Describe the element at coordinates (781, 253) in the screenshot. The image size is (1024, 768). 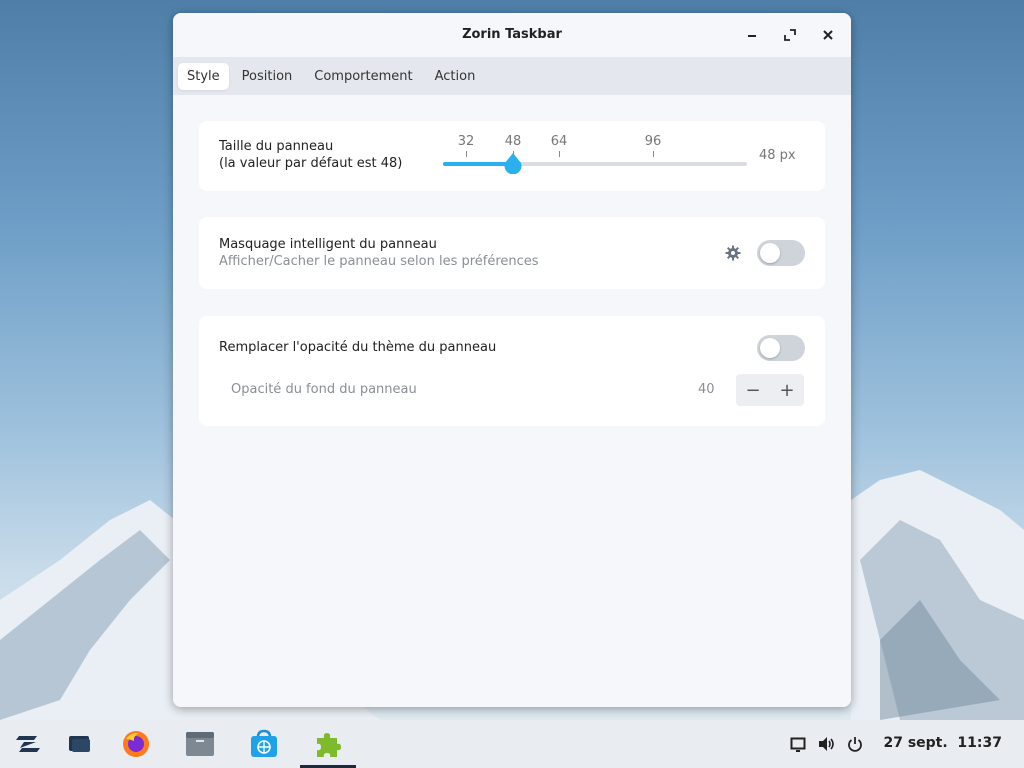
I see `smart-hide-toggle` at that location.